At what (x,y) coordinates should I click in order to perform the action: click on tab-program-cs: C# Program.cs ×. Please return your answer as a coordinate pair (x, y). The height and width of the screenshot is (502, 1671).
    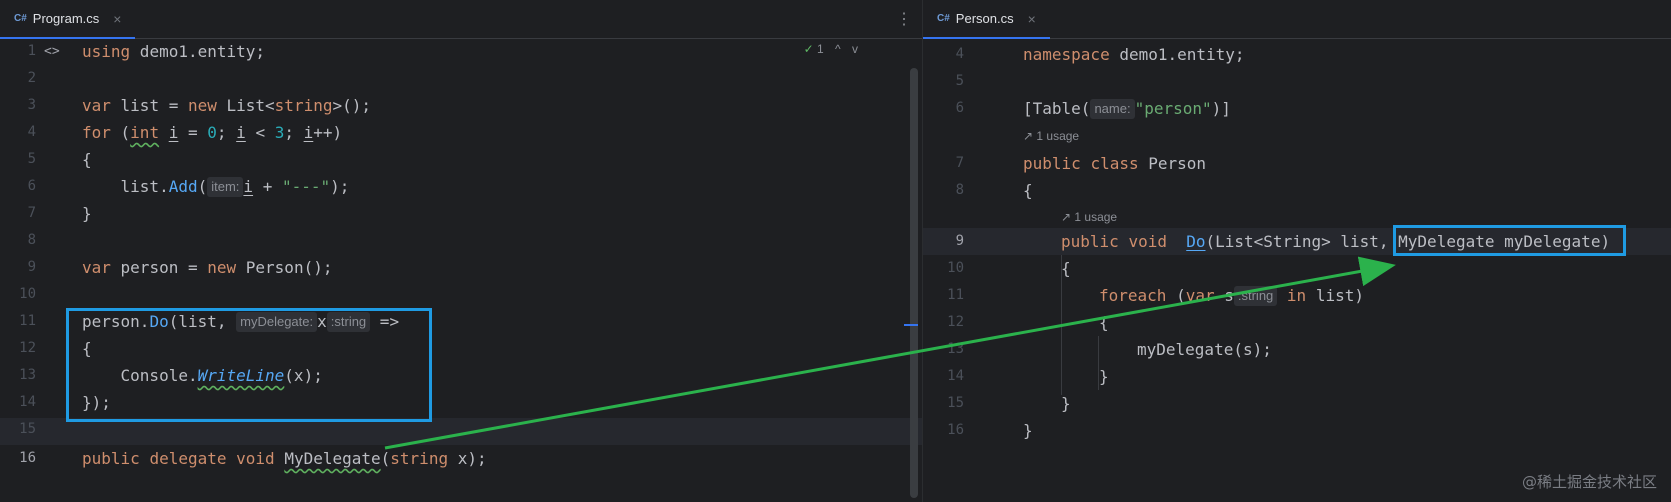
    Looking at the image, I should click on (68, 19).